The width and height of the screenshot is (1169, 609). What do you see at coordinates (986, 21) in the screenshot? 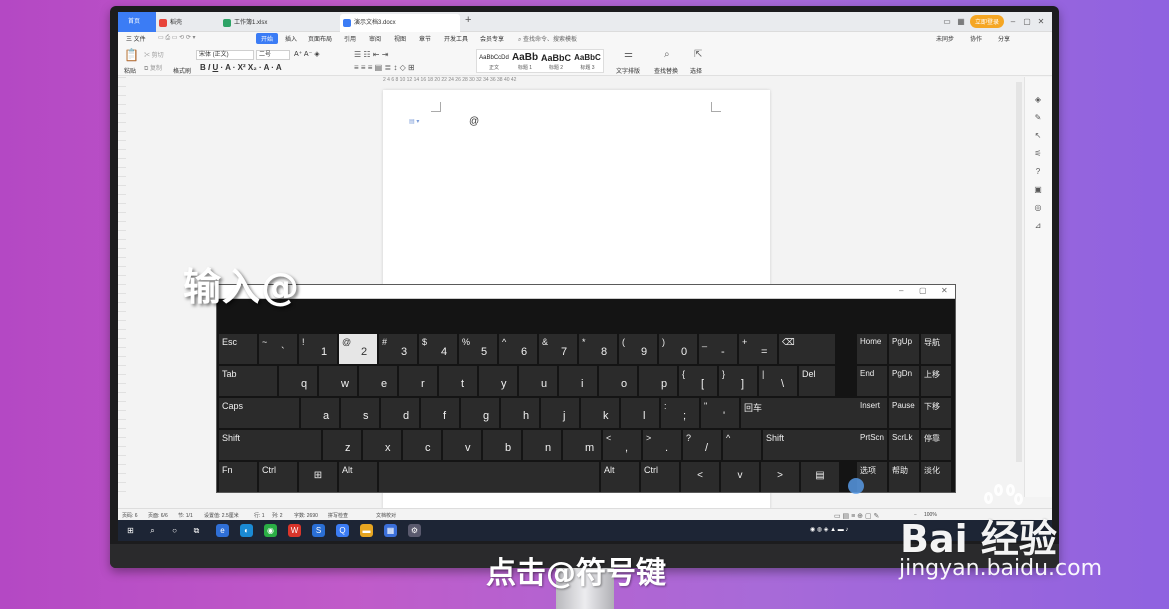
I see `login-button: 立即登录` at bounding box center [986, 21].